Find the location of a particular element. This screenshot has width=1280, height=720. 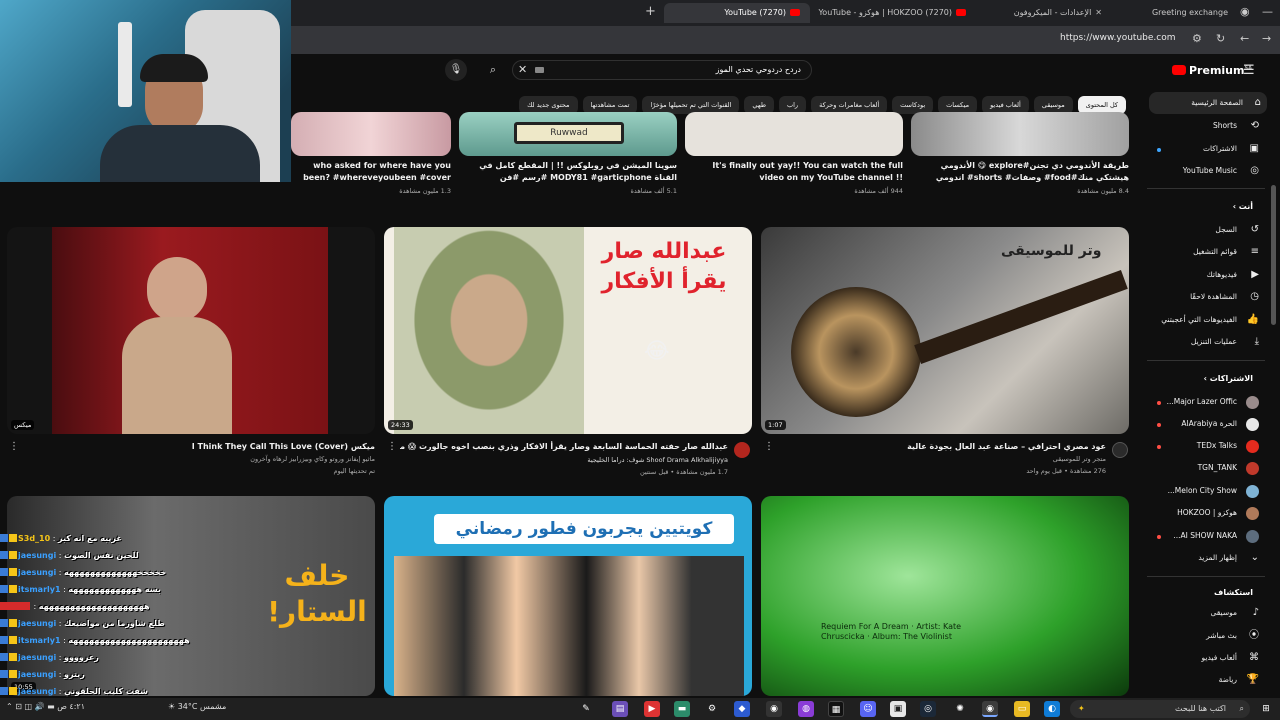

sidebar-item-sports: 🏆 رياضة is located at coordinates (1205, 680).